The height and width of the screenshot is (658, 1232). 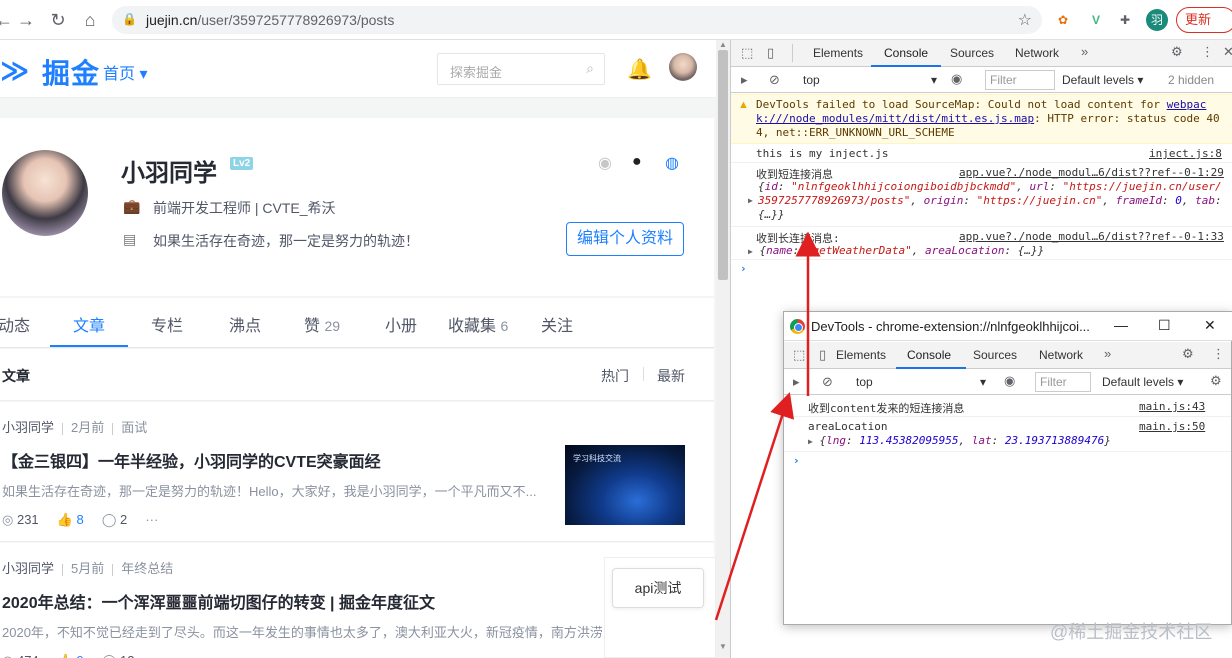 What do you see at coordinates (478, 324) in the screenshot?
I see `tab-collections: 收藏集 6` at bounding box center [478, 324].